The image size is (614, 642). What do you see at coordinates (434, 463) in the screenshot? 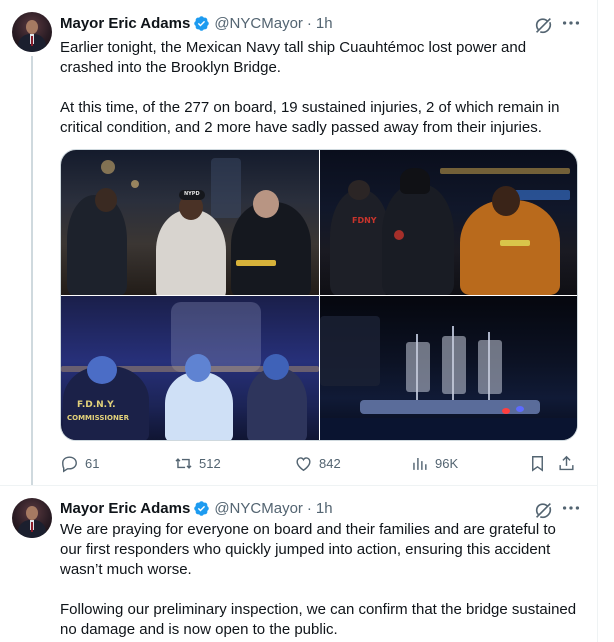
I see `views-button: 96K` at bounding box center [434, 463].